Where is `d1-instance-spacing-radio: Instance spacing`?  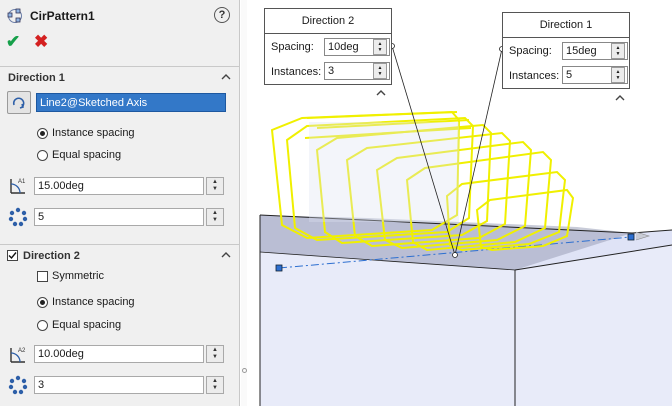
d1-instance-spacing-radio: Instance spacing is located at coordinates (86, 133).